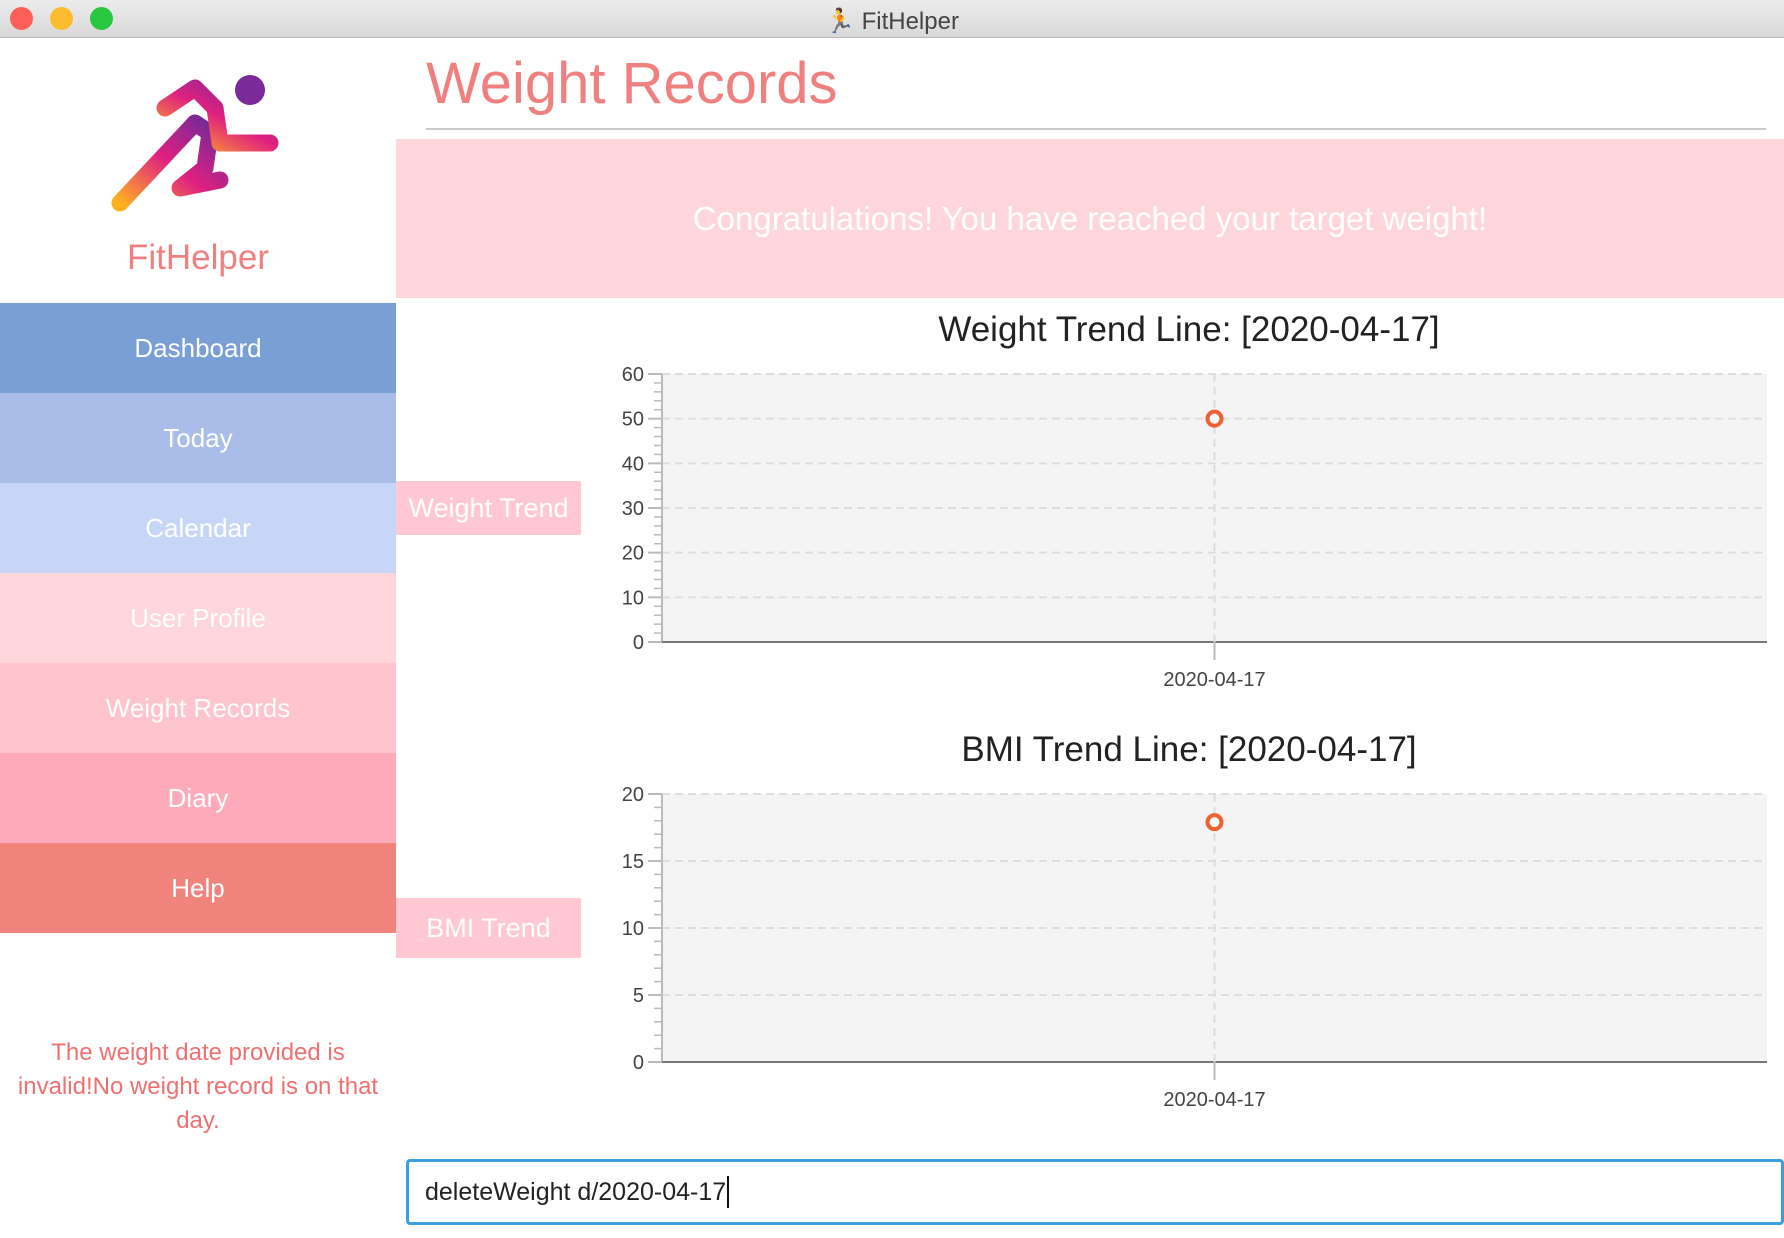 This screenshot has width=1784, height=1238. What do you see at coordinates (198, 257) in the screenshot?
I see `brand-name: FitHelper` at bounding box center [198, 257].